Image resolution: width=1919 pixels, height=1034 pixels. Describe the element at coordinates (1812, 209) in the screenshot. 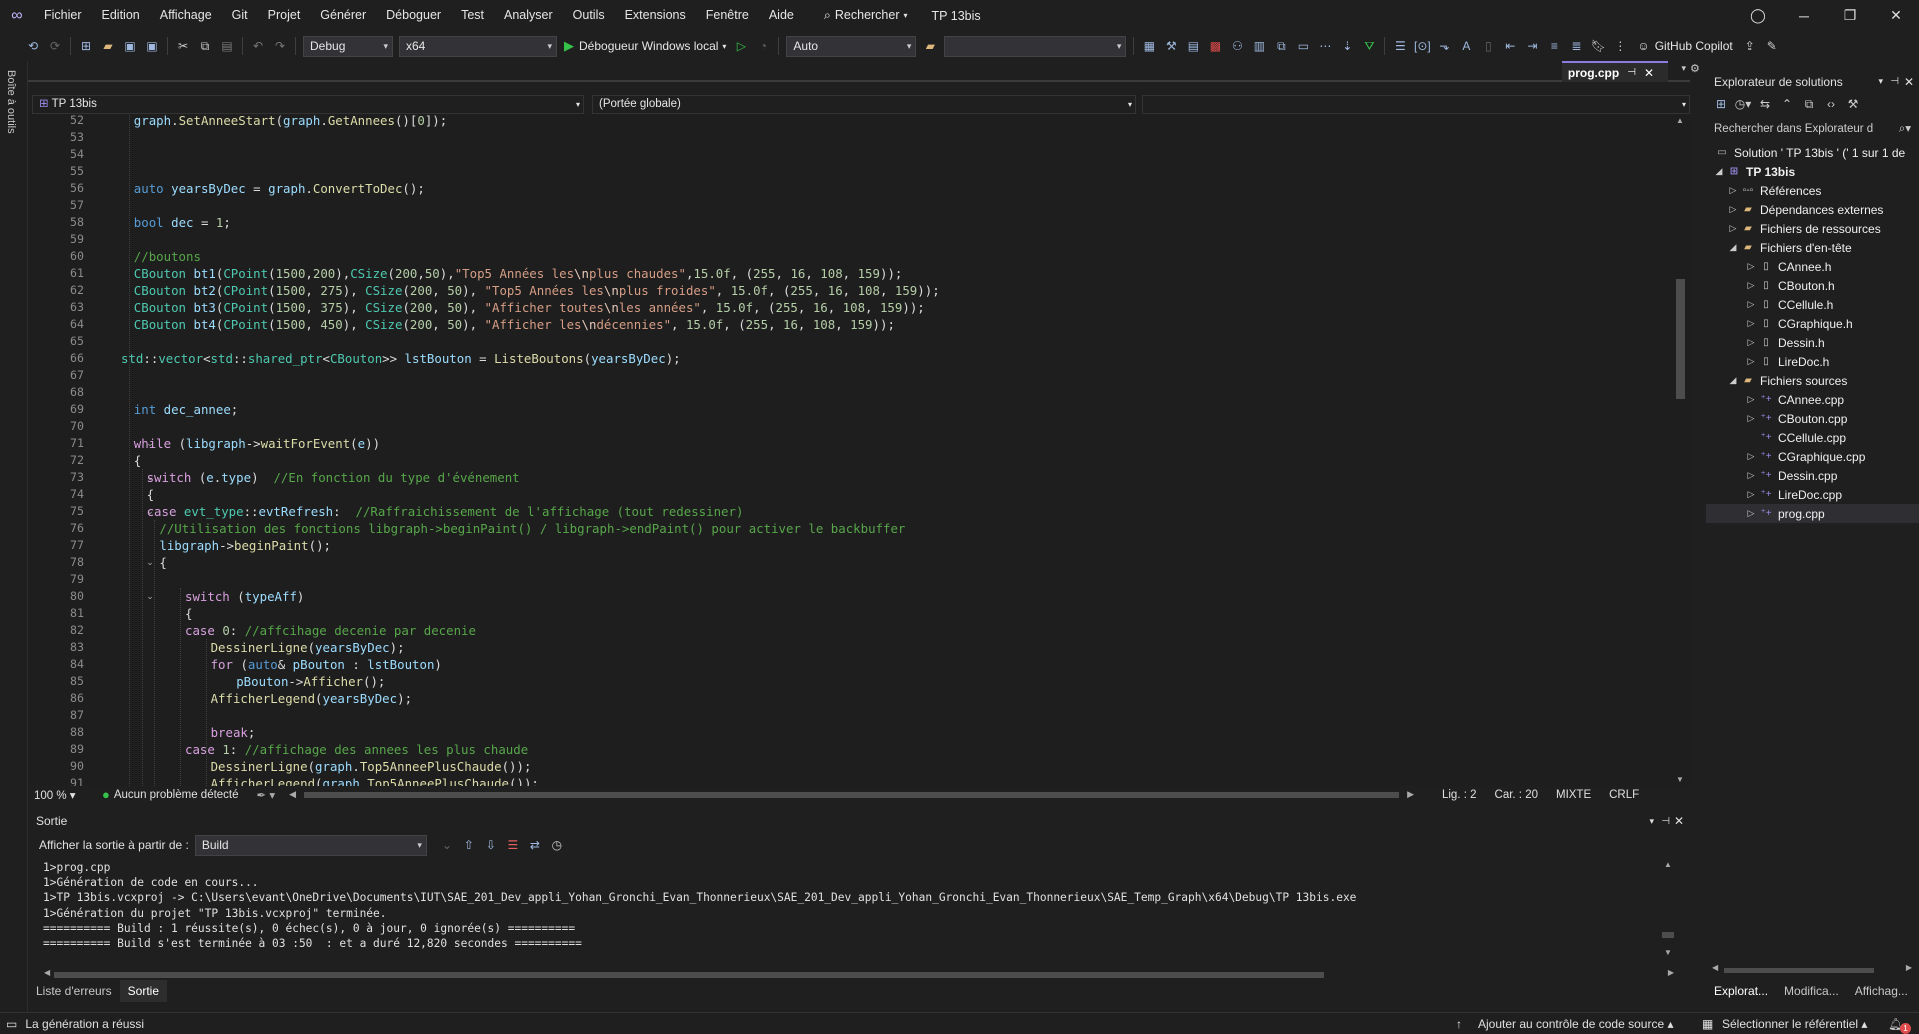

I see `tree-node: ▷ ▰ Dépendances externes` at that location.